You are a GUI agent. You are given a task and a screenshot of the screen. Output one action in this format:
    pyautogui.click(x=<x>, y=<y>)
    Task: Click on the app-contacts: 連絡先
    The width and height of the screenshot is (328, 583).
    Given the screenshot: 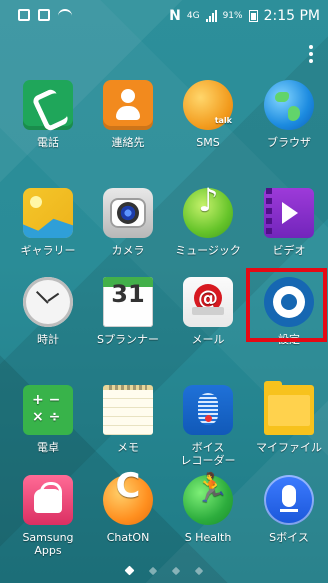 What is the action you would take?
    pyautogui.click(x=128, y=114)
    